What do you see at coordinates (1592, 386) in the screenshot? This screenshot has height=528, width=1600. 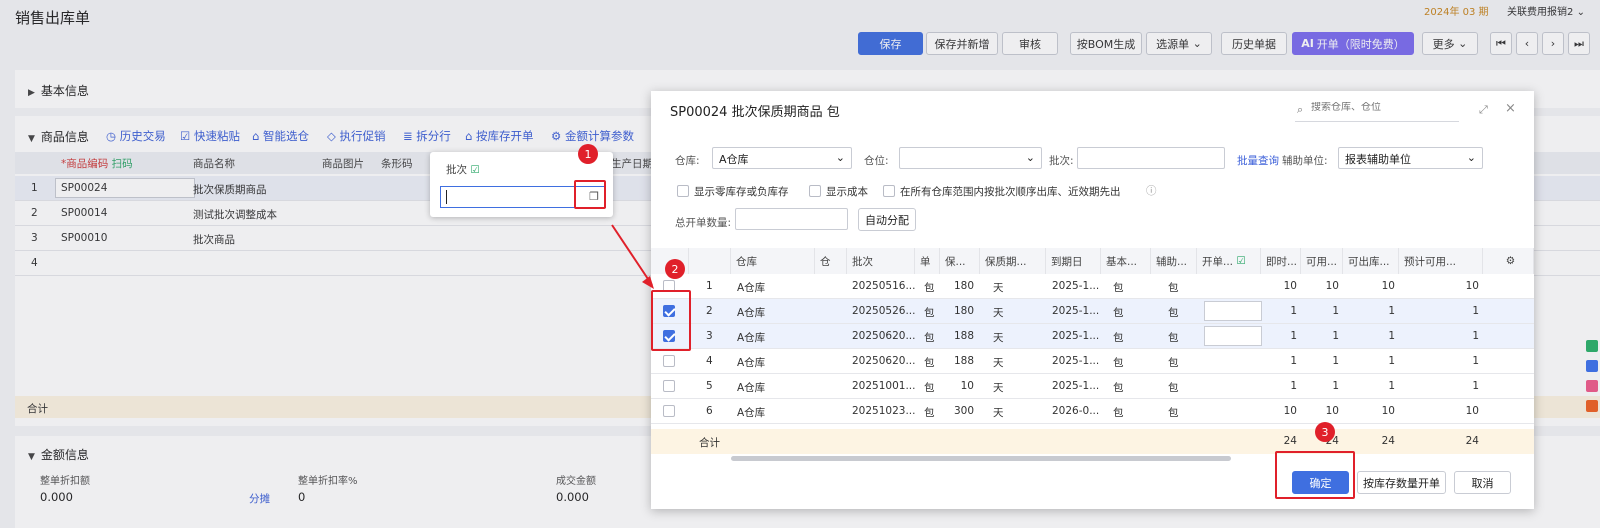 I see `gift-icon` at bounding box center [1592, 386].